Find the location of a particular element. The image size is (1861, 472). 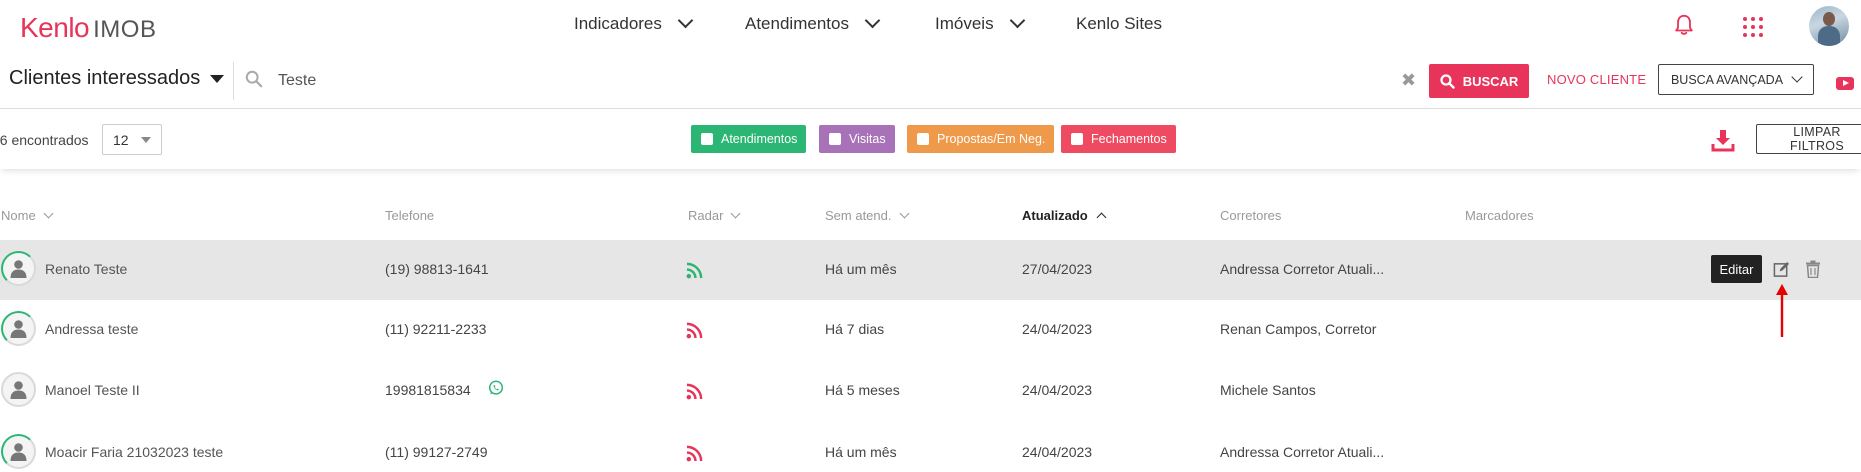

nav-label: Atendimentos is located at coordinates (797, 23).